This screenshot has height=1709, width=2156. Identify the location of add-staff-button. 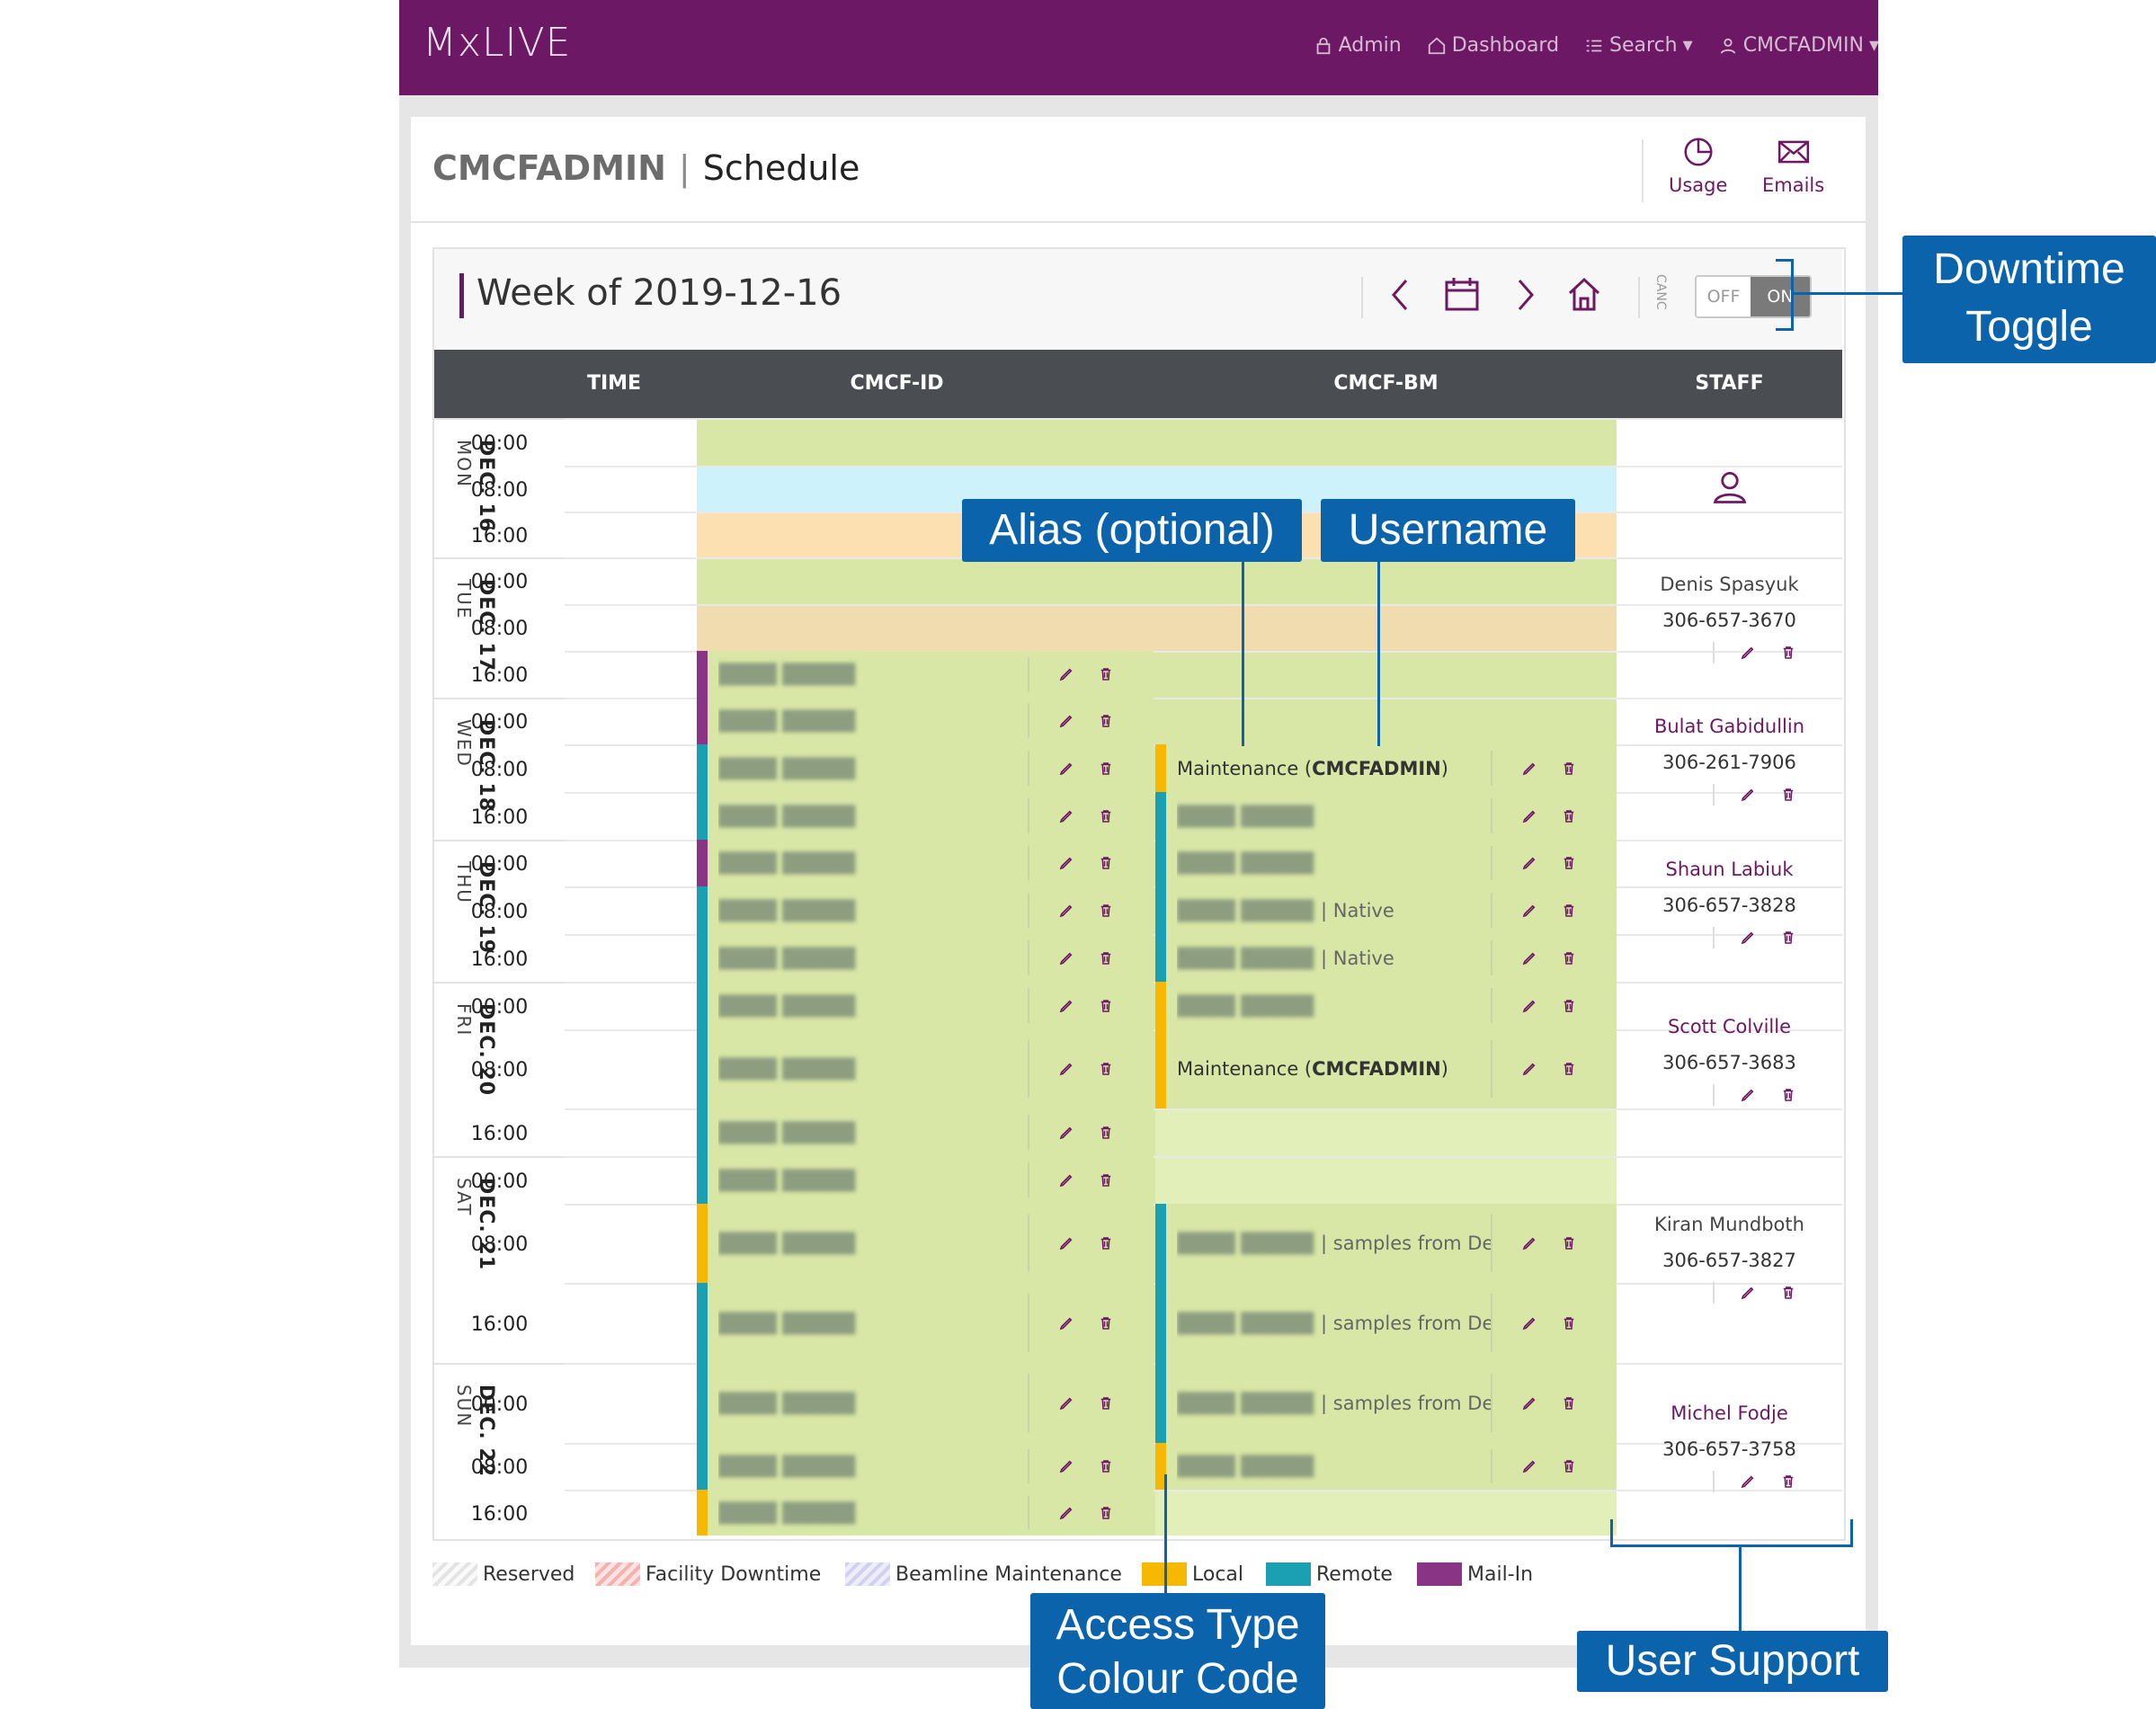
(1730, 489).